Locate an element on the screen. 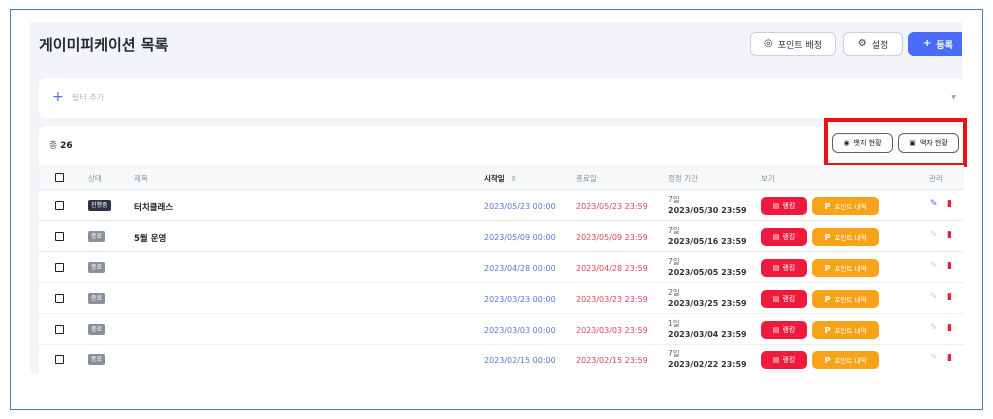 This screenshot has width=993, height=419. sort-icon: ⇕ is located at coordinates (513, 178).